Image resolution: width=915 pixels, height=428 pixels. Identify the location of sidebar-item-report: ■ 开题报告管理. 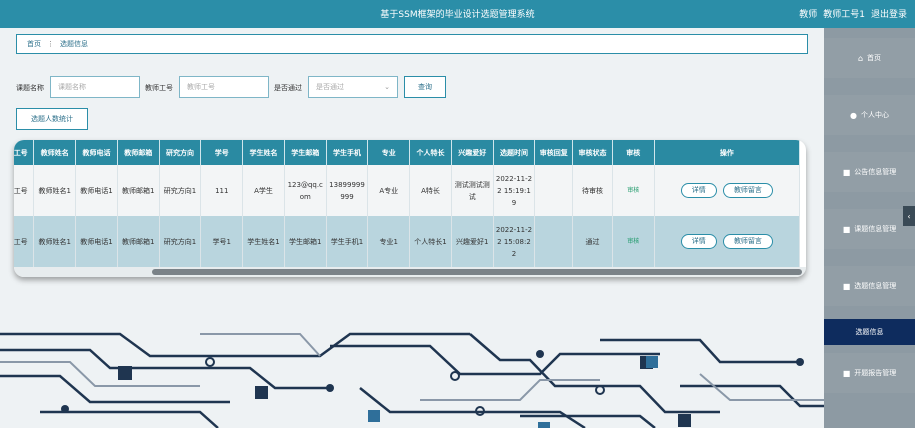
(869, 373).